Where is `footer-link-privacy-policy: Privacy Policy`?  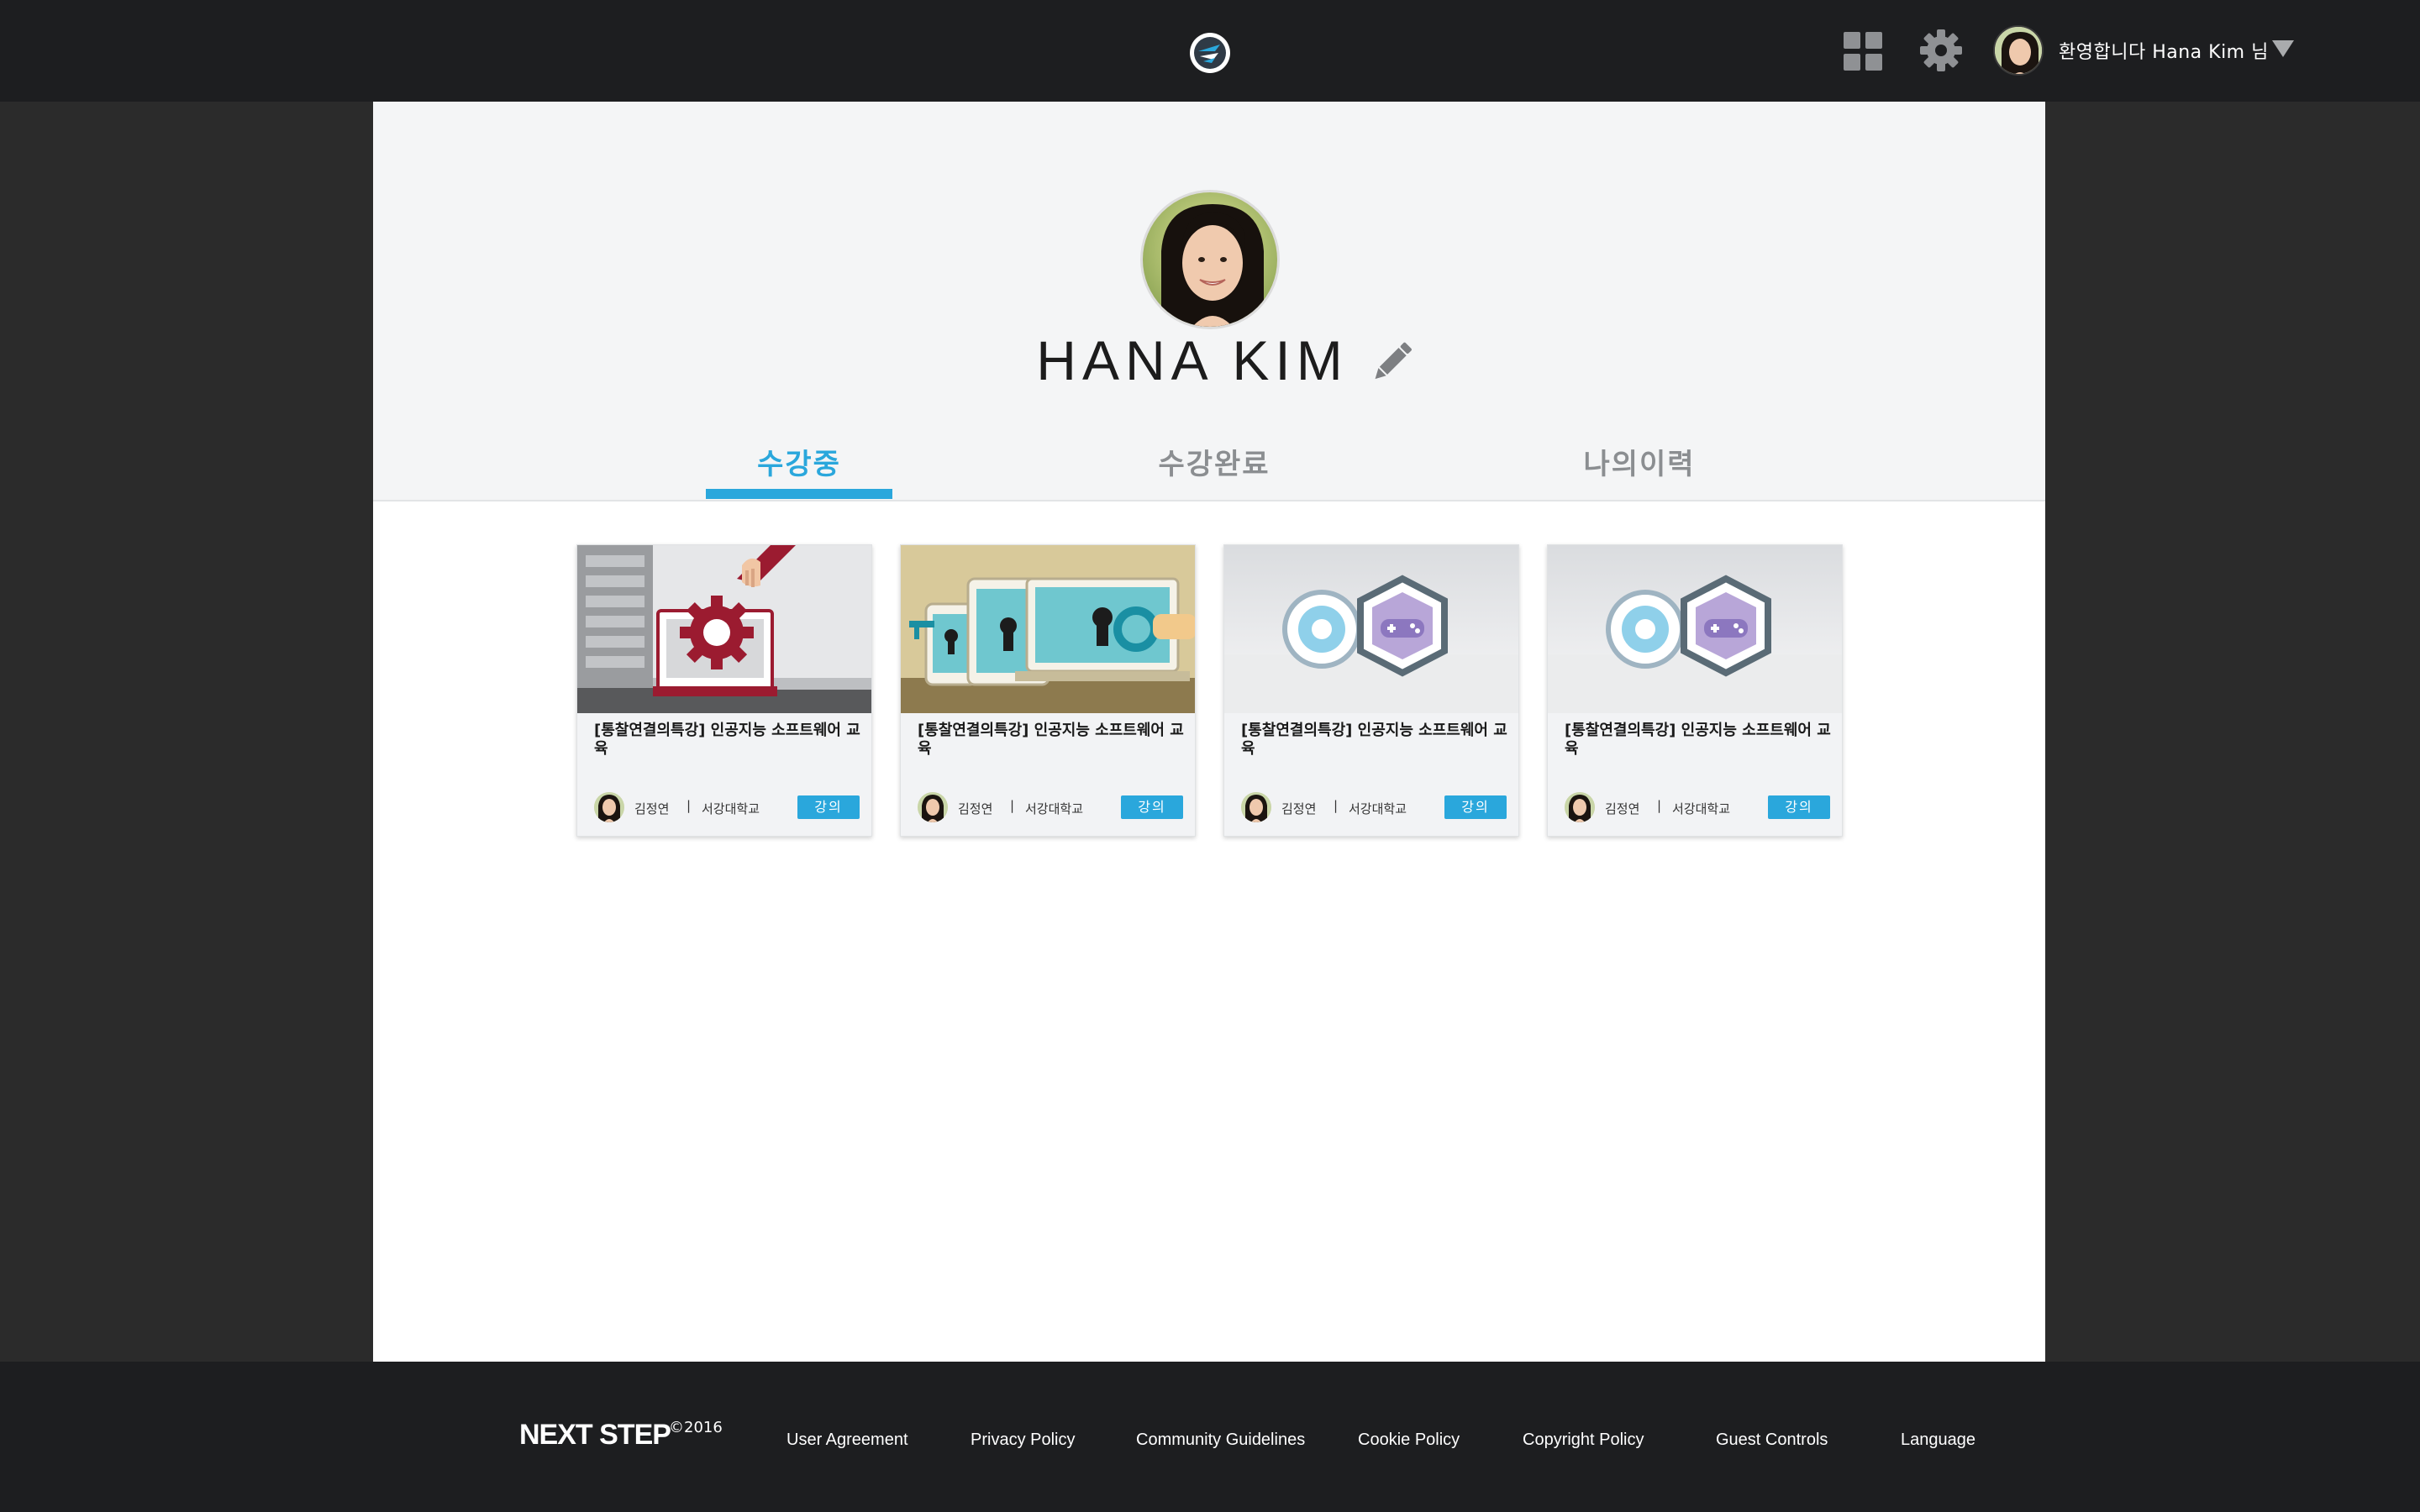
footer-link-privacy-policy: Privacy Policy is located at coordinates (1023, 1440).